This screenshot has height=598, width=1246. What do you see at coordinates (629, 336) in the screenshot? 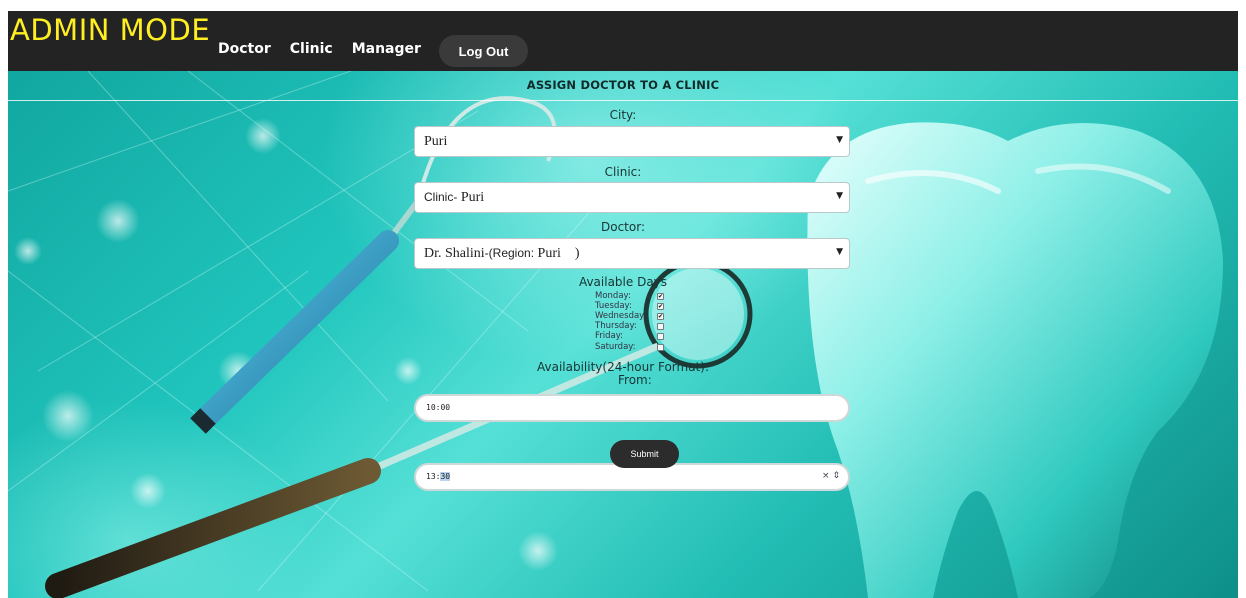
I see `day-row: Friday:` at bounding box center [629, 336].